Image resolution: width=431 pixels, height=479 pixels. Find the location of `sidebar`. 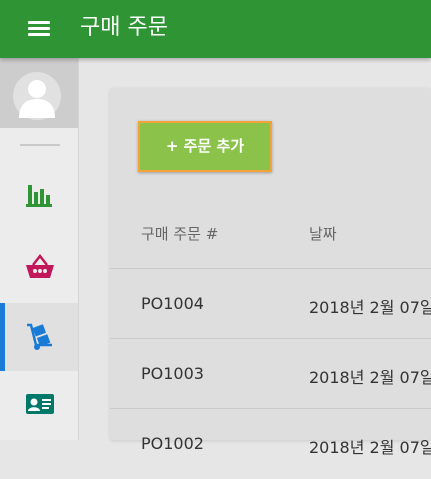

sidebar is located at coordinates (39, 249).